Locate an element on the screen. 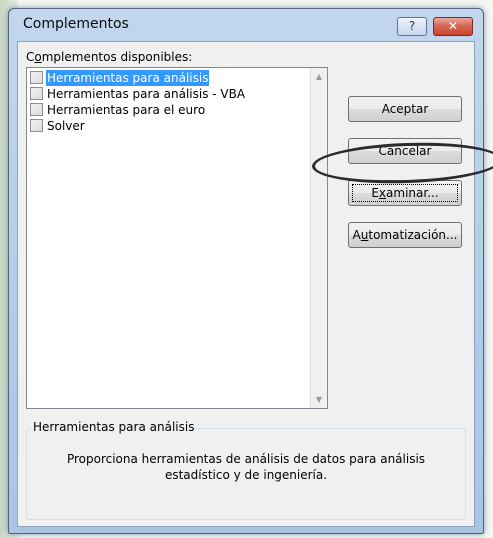 The image size is (493, 538). question-icon: ? is located at coordinates (412, 26).